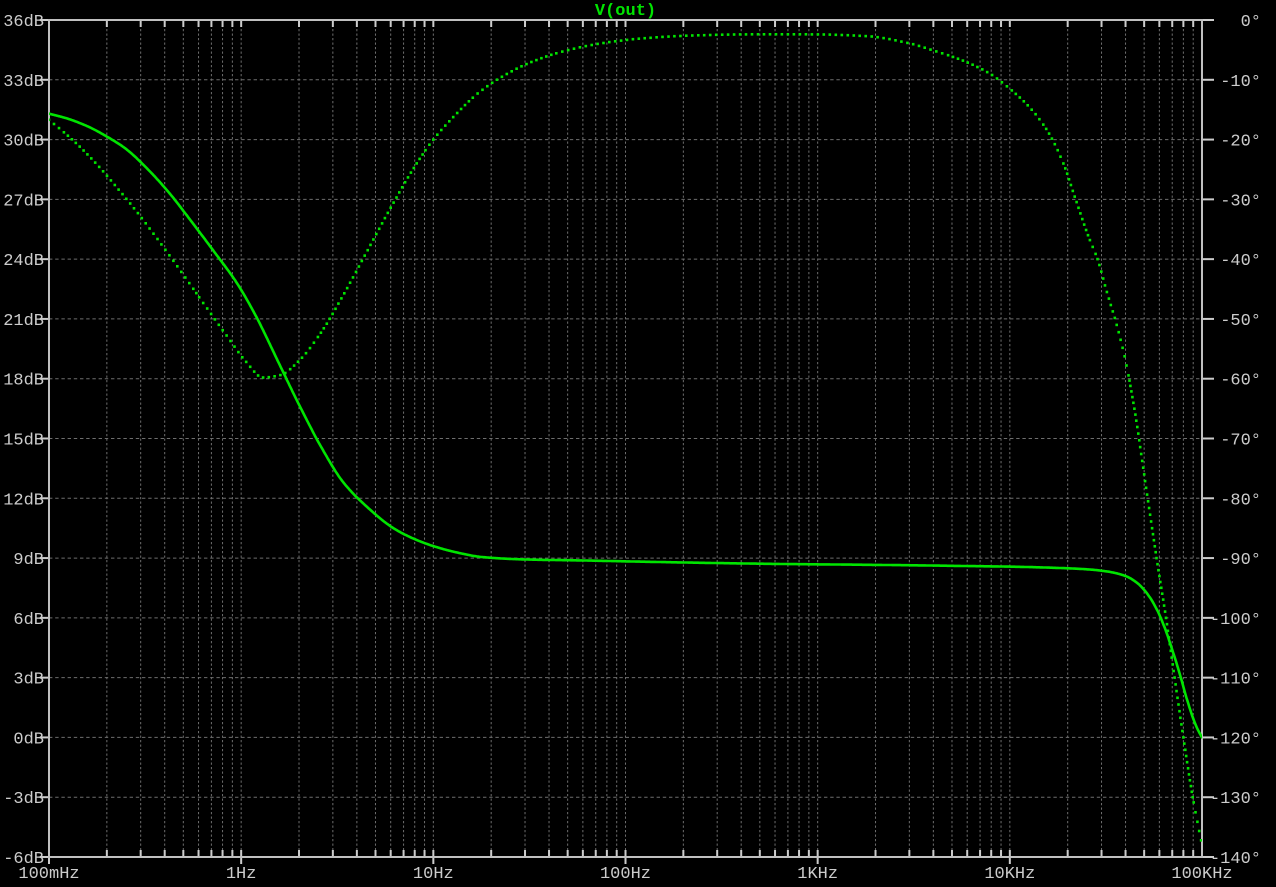  I want to click on y-right-label: -90°, so click(1240, 560).